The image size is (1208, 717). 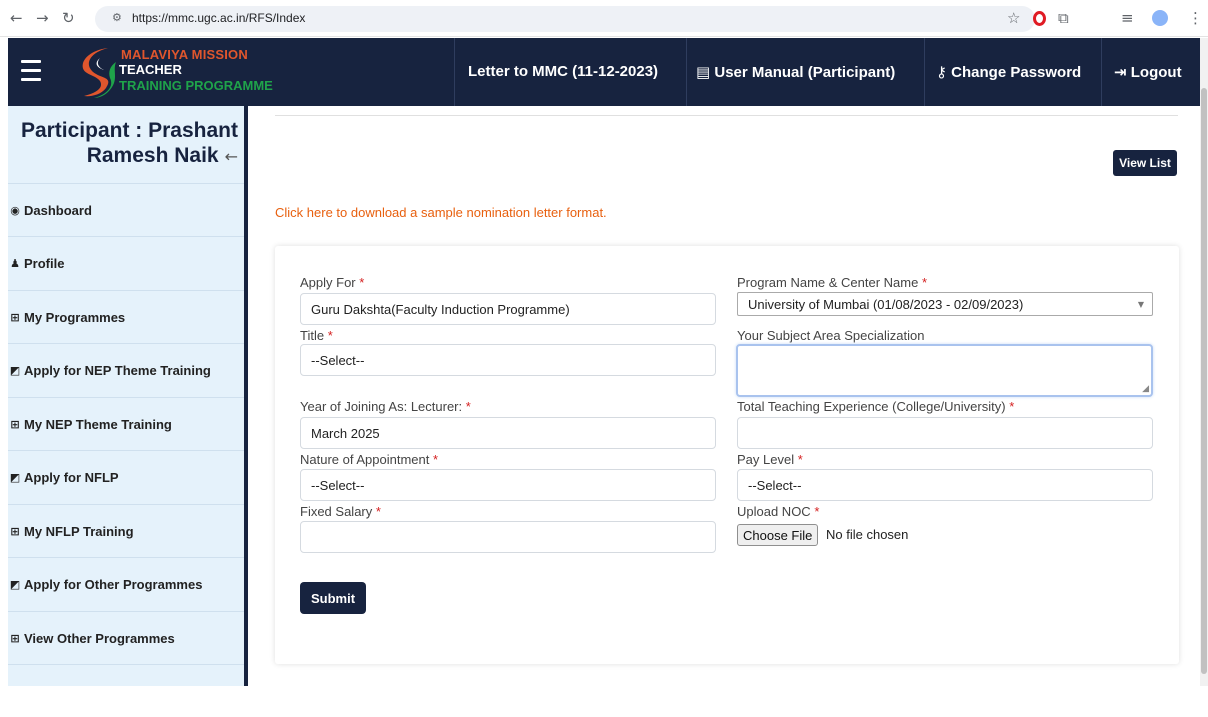 I want to click on sidebar-item-label: My NFLP Training, so click(x=79, y=531).